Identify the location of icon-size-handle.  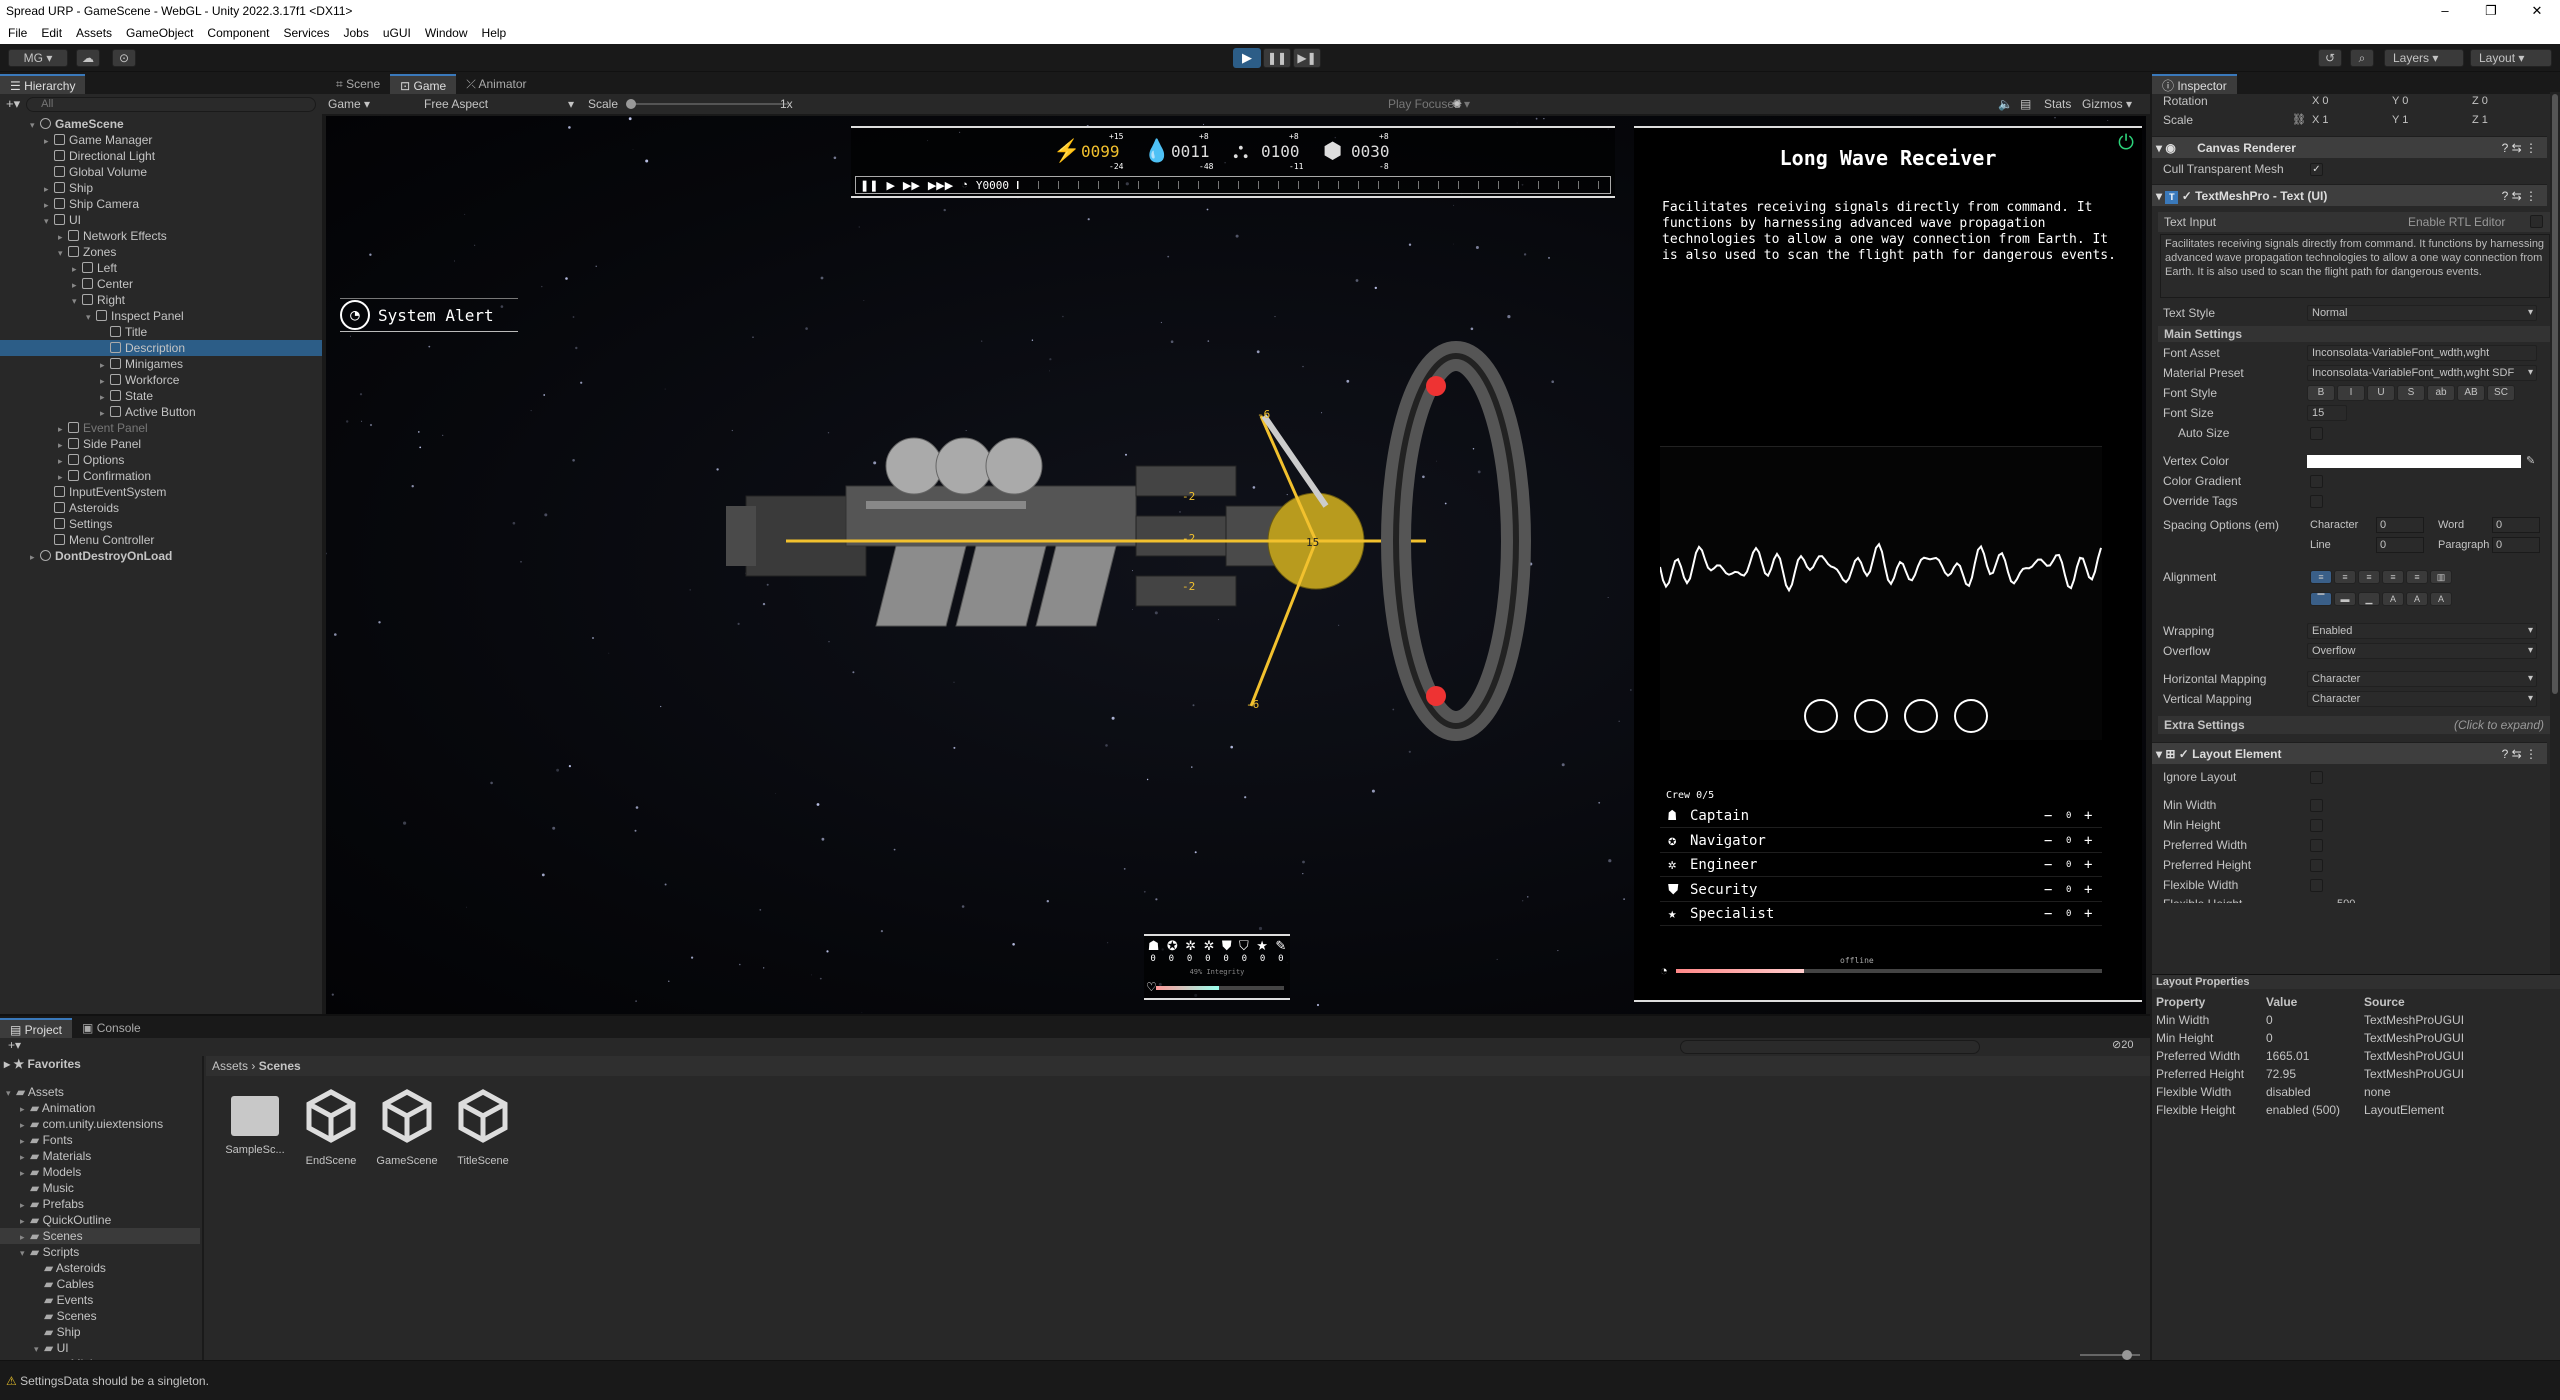
(2127, 1355).